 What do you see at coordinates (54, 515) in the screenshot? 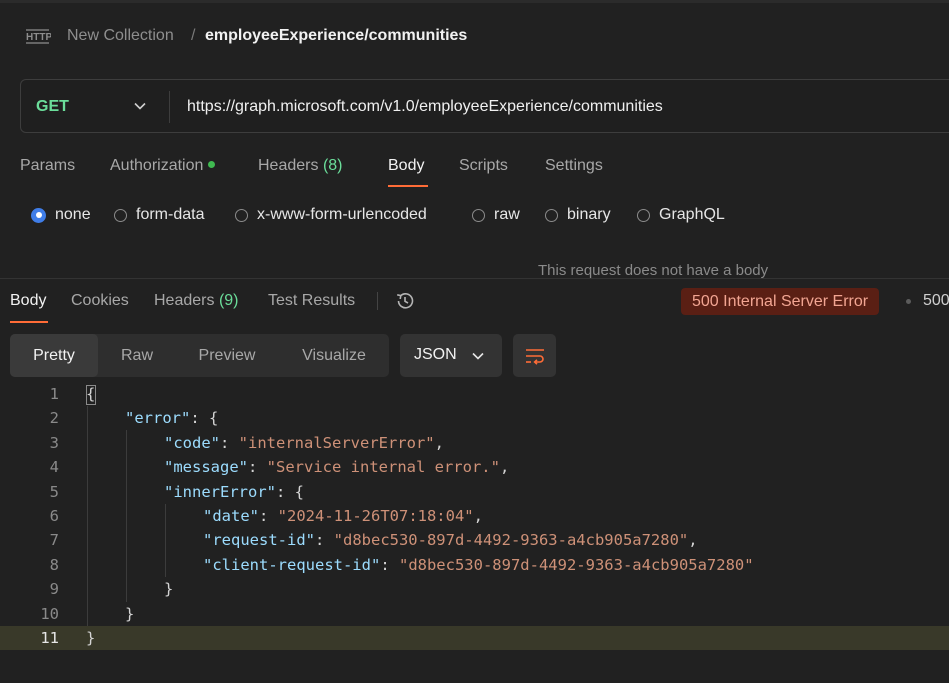
I see `line-number: 6` at bounding box center [54, 515].